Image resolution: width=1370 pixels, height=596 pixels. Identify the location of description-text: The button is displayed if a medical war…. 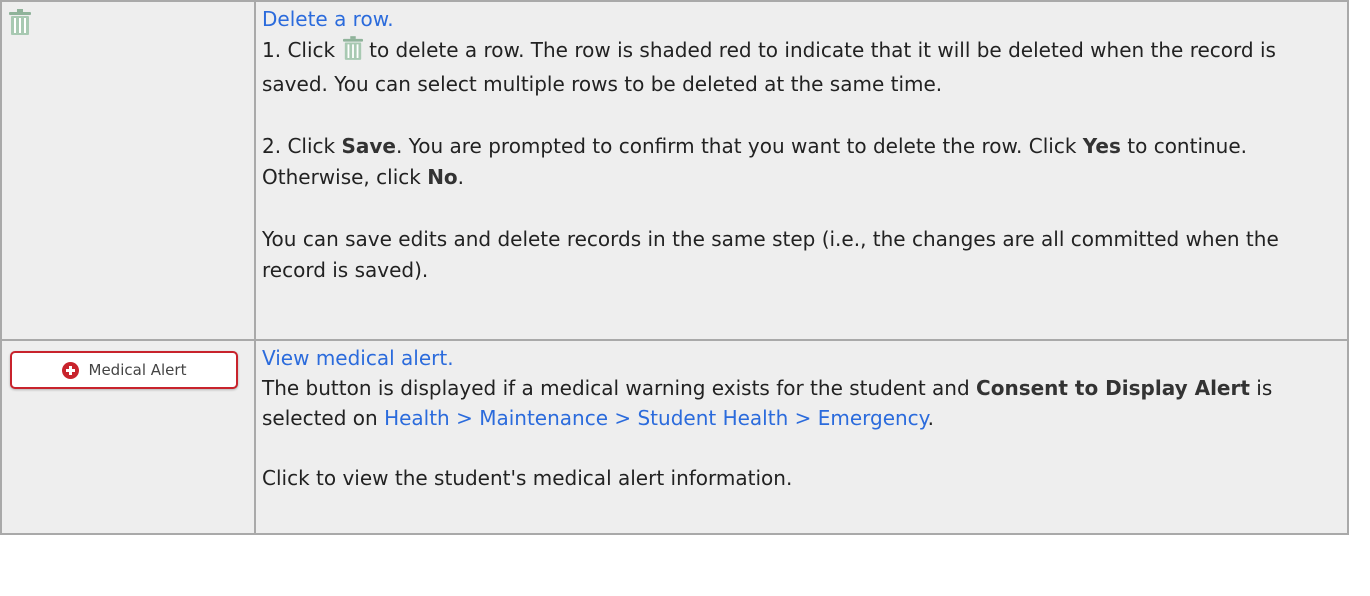
(767, 403).